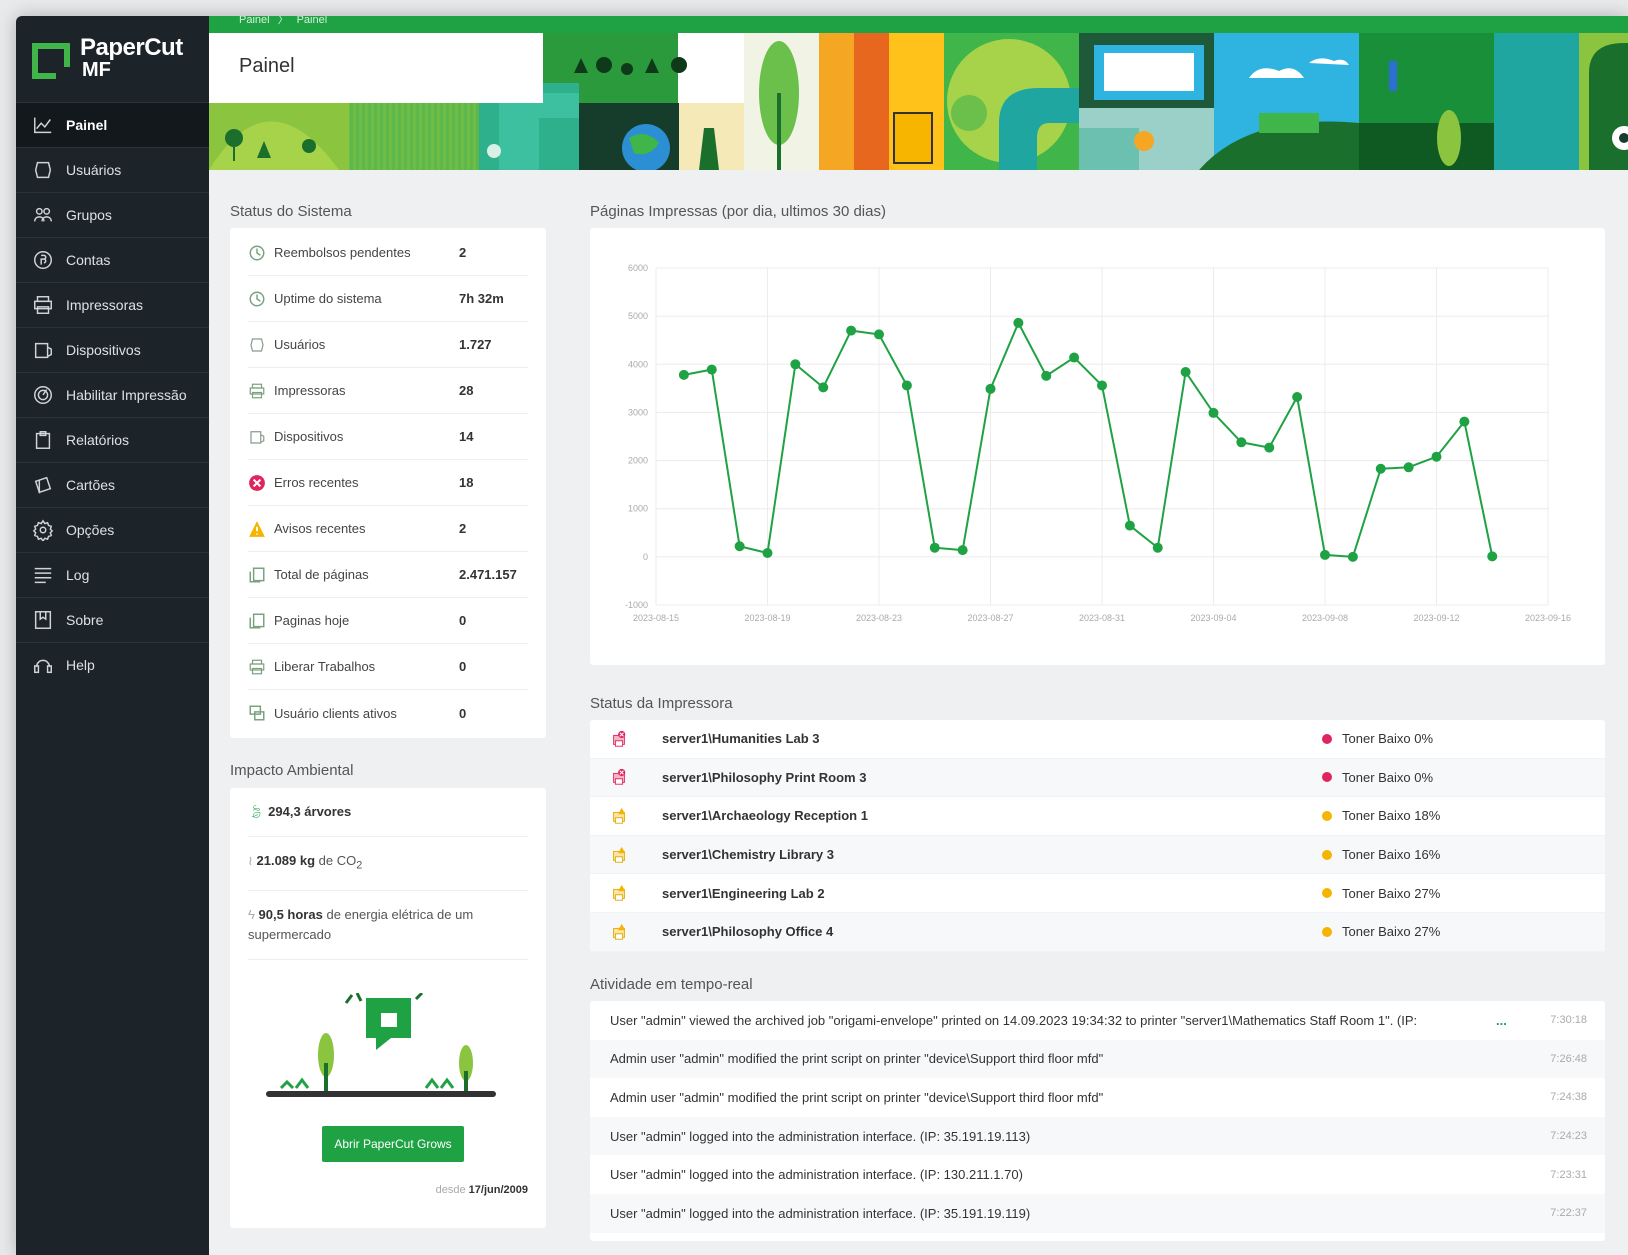 This screenshot has width=1628, height=1255. What do you see at coordinates (112, 169) in the screenshot?
I see `sidebar-item-usuarios: Usuários` at bounding box center [112, 169].